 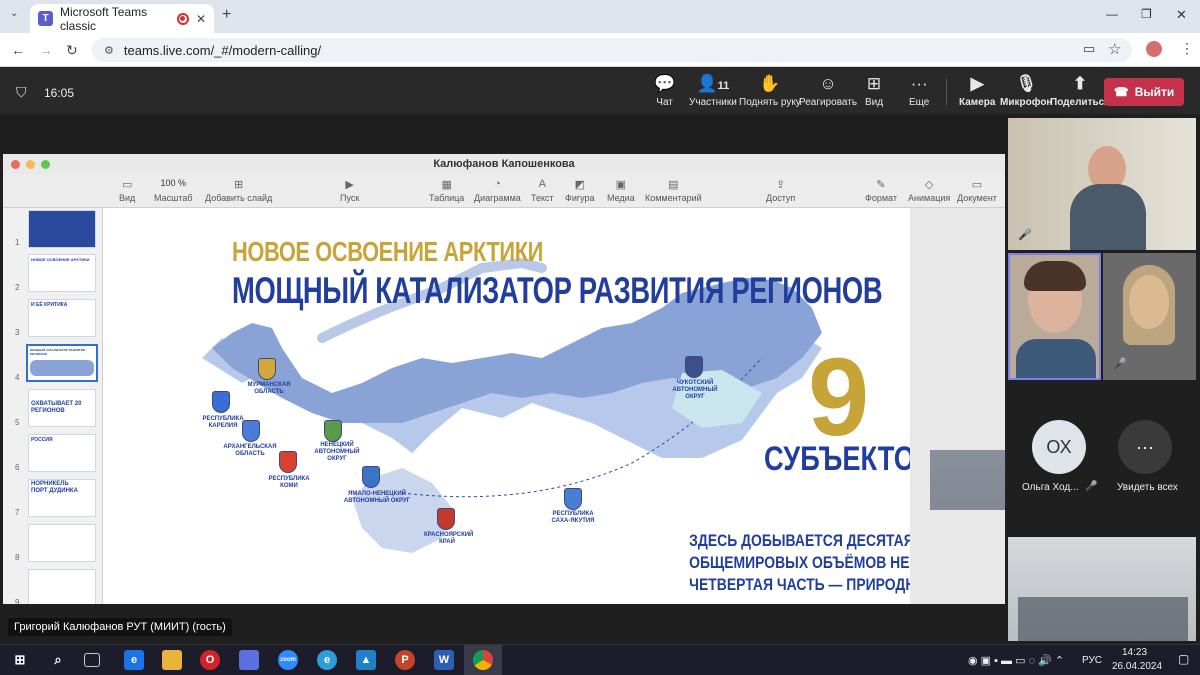 What do you see at coordinates (173, 190) in the screenshot?
I see `tb-zoom: 100 % Масштаб` at bounding box center [173, 190].